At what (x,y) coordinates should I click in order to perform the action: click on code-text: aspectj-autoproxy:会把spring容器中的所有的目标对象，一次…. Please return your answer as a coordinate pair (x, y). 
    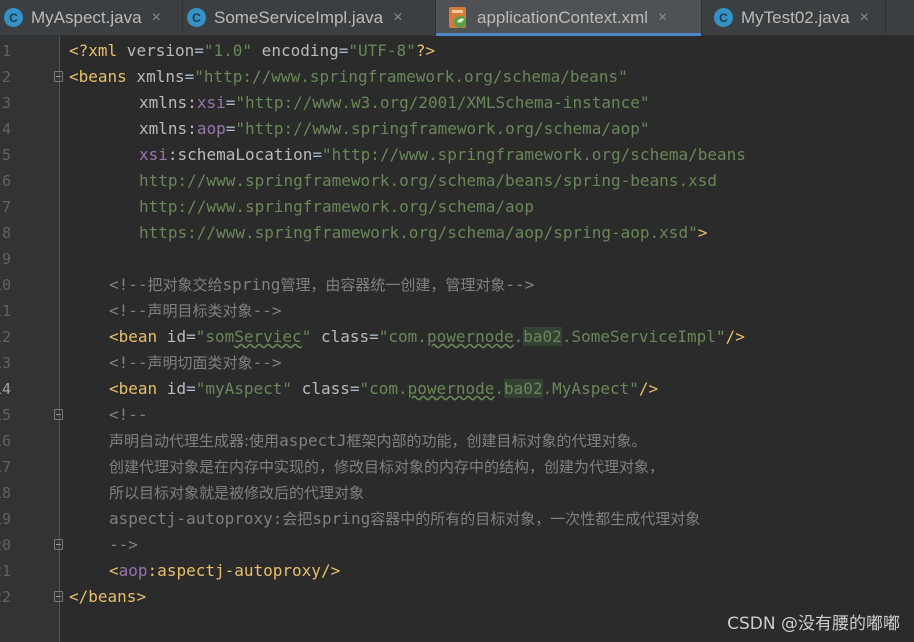
    Looking at the image, I should click on (405, 518).